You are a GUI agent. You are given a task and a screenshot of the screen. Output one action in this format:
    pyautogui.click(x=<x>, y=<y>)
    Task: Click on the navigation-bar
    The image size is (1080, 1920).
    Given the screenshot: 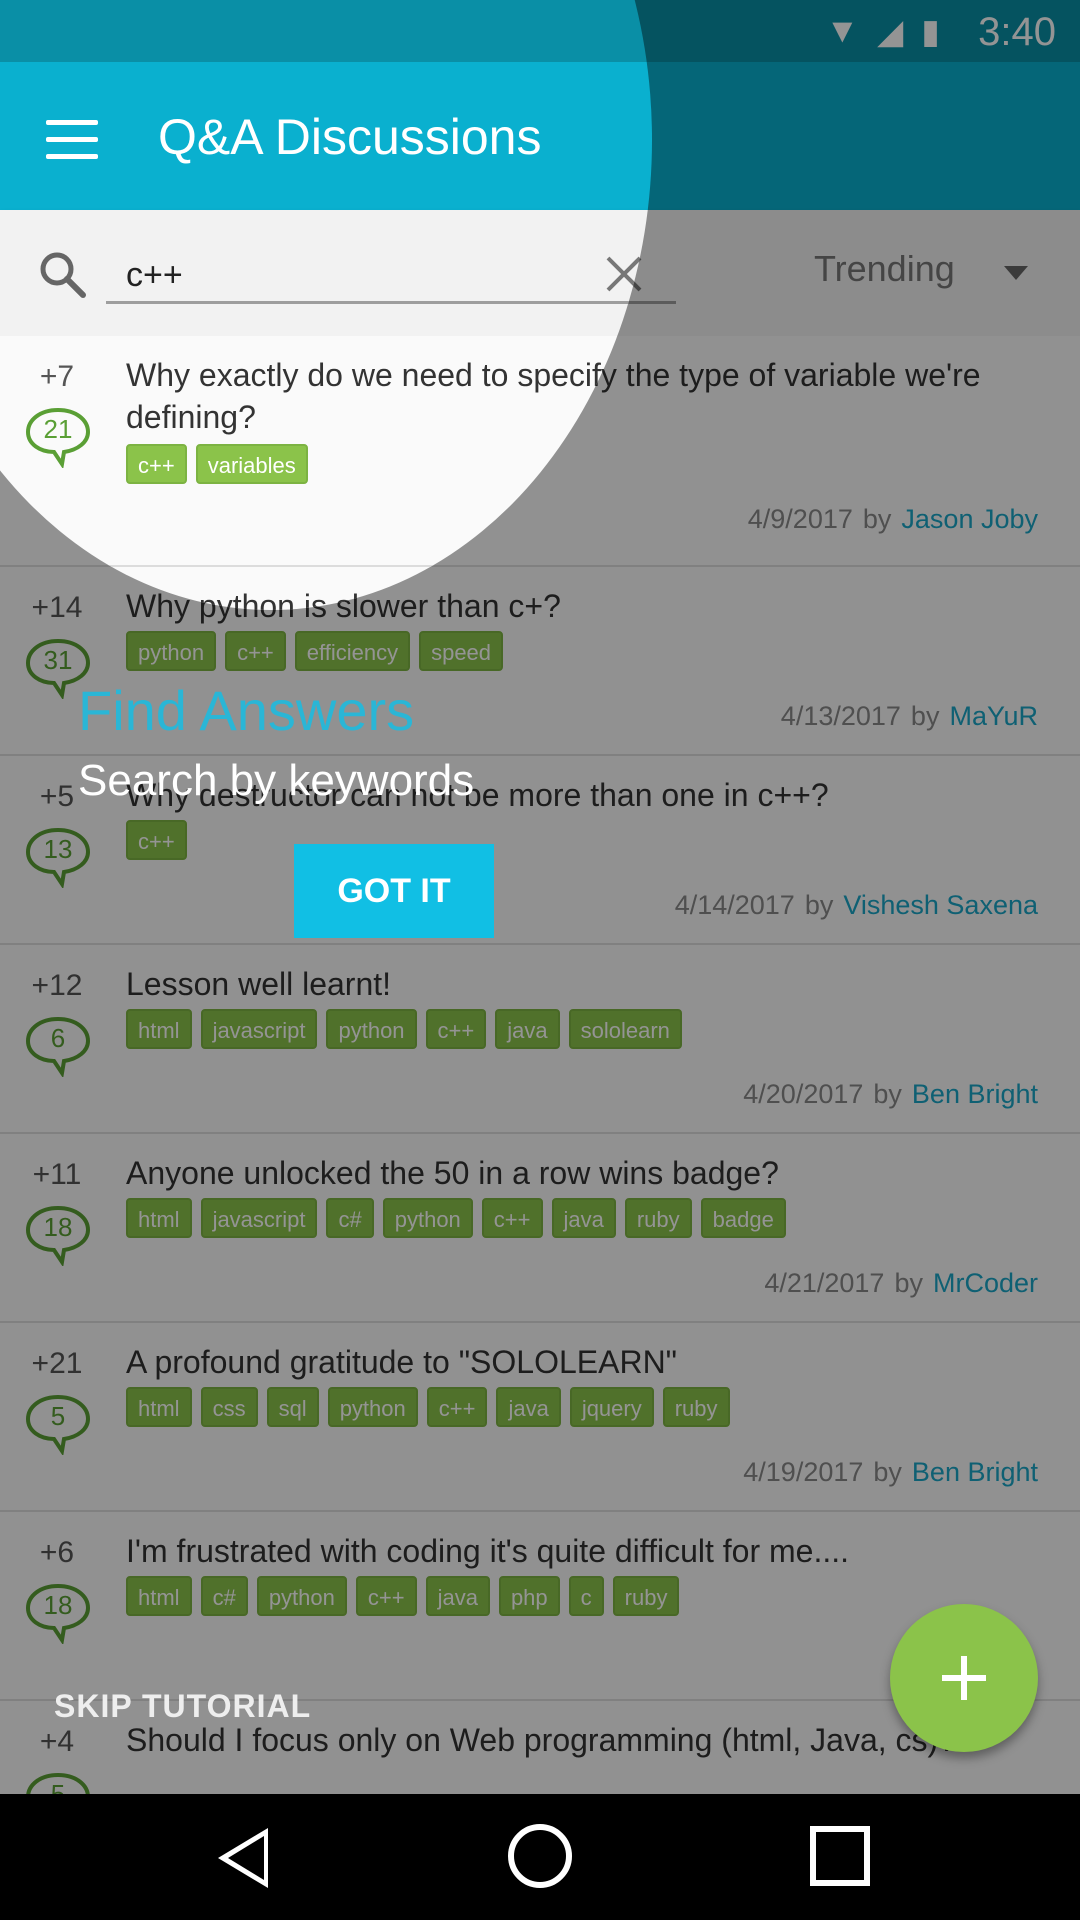 What is the action you would take?
    pyautogui.click(x=540, y=1857)
    